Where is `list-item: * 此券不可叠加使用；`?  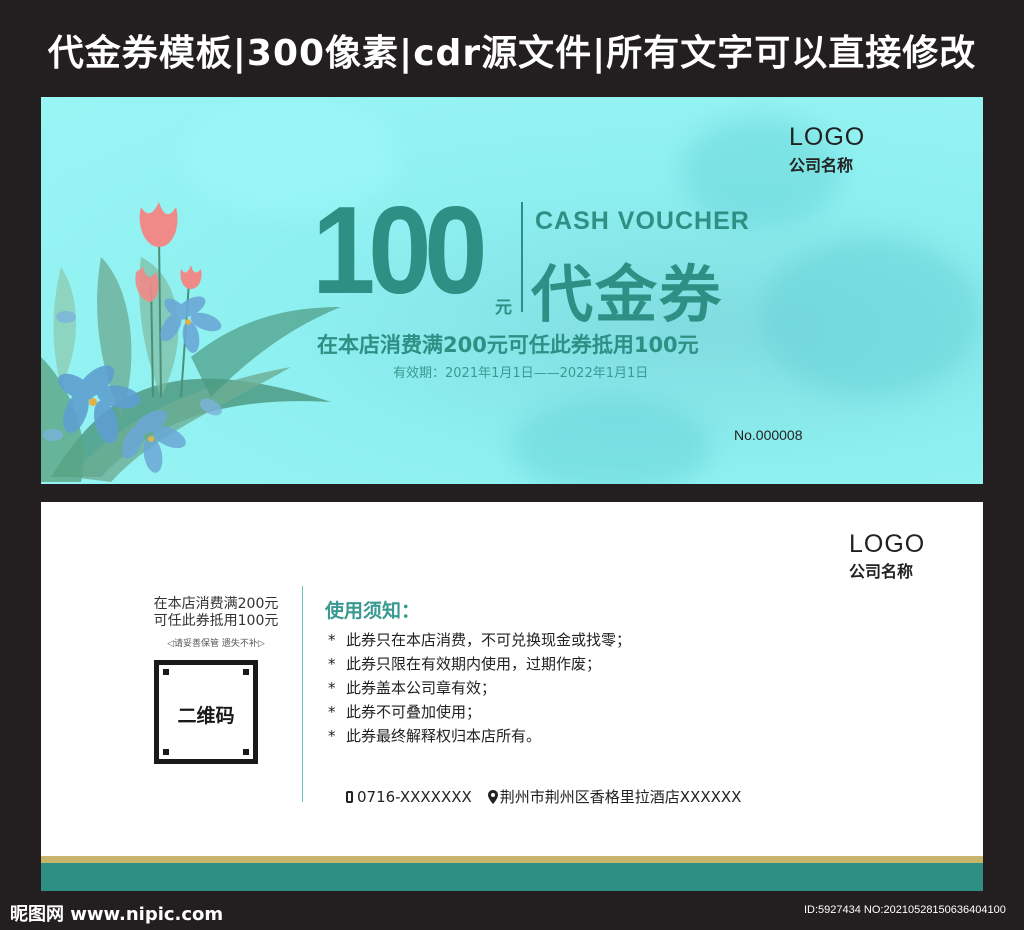 list-item: * 此券不可叠加使用； is located at coordinates (405, 712).